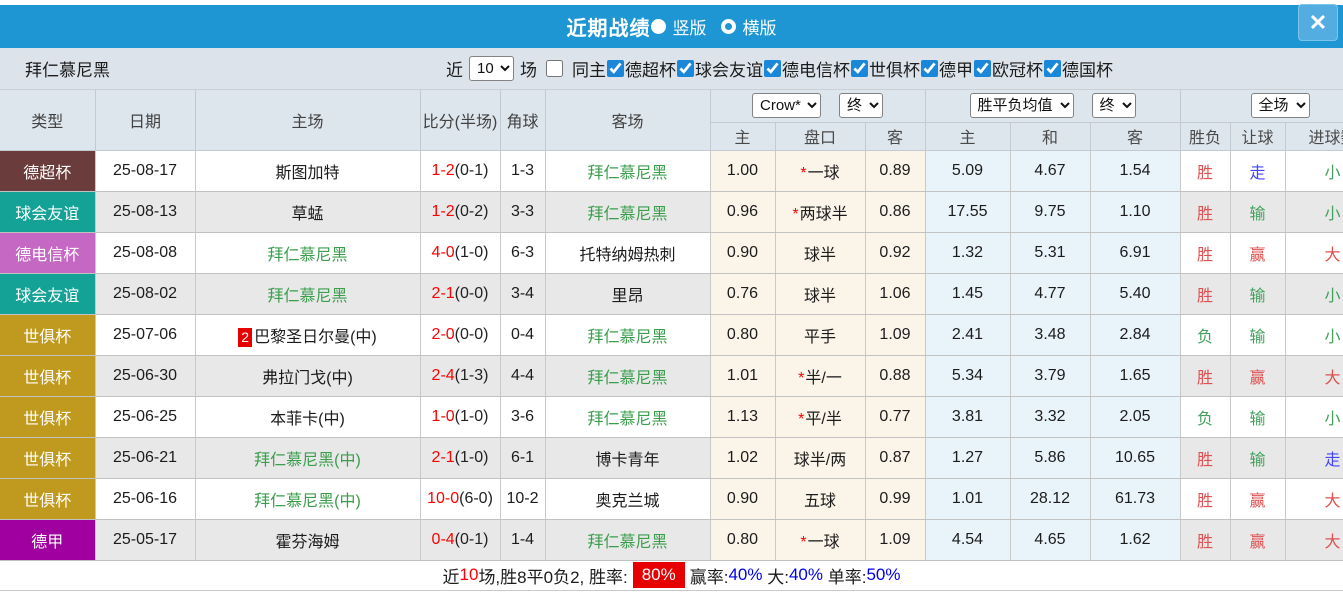 This screenshot has height=605, width=1343. I want to click on league-filter-5: 欧冠杯, so click(1008, 68).